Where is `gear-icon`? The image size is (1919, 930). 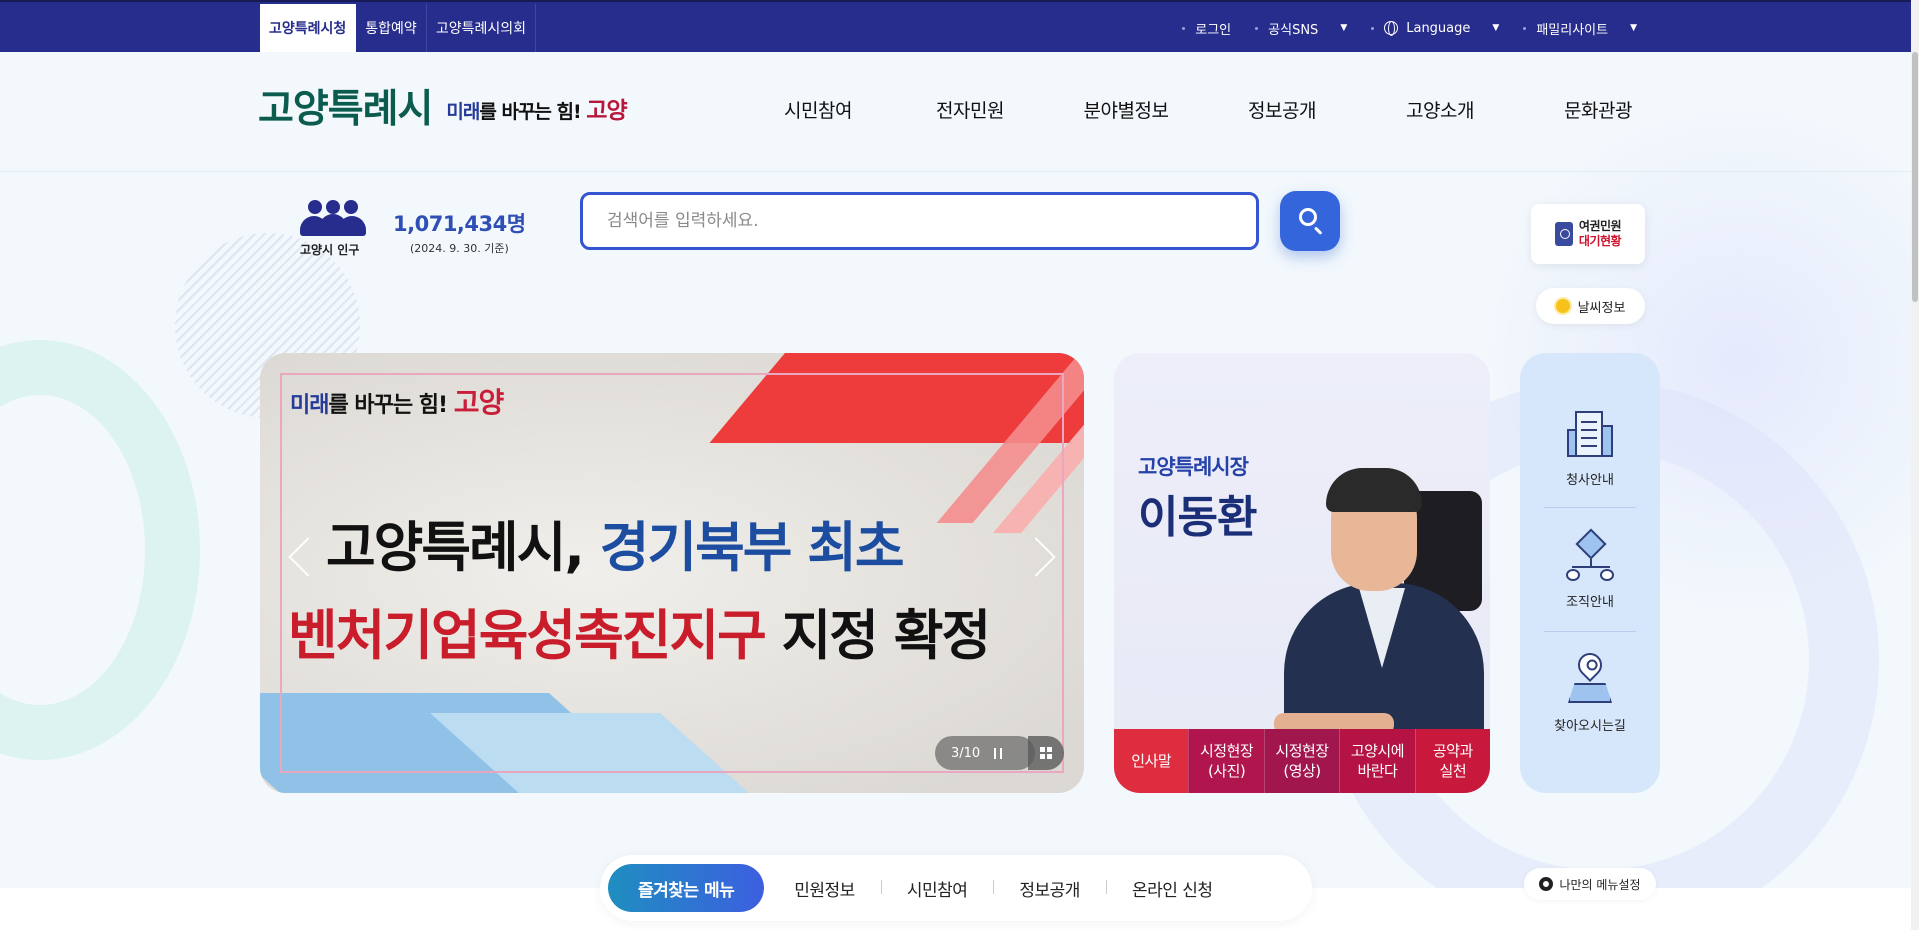
gear-icon is located at coordinates (1546, 884).